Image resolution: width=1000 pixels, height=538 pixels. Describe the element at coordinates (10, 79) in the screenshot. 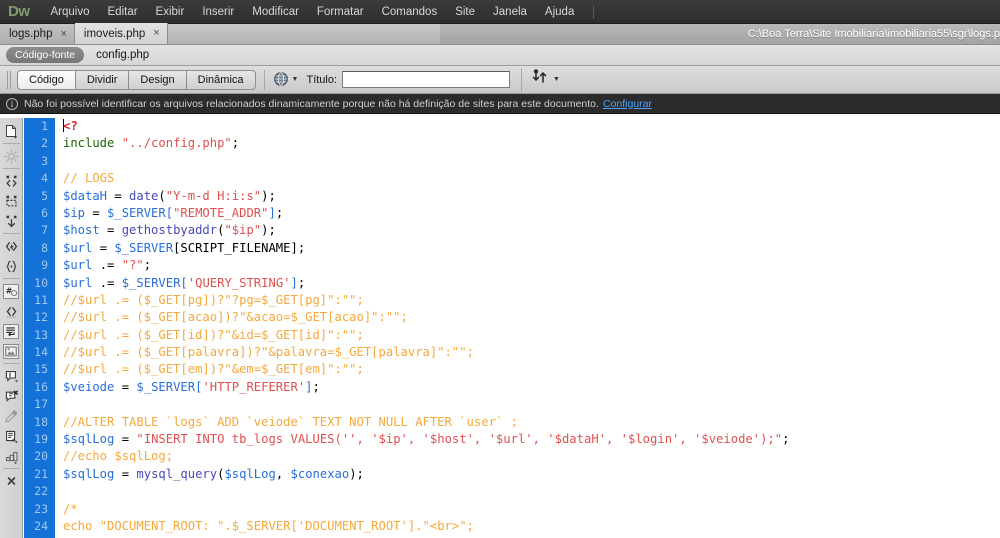

I see `toolbar-grip` at that location.